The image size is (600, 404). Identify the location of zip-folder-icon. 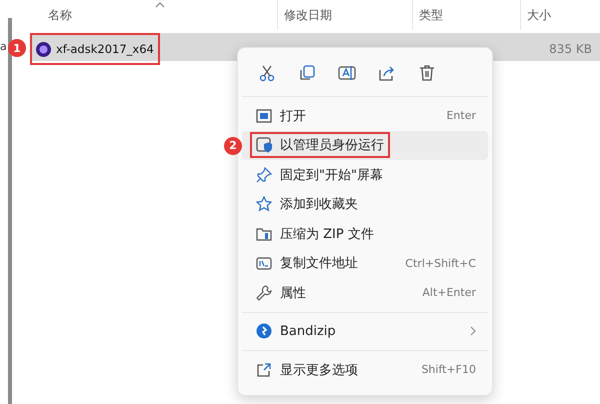
(264, 233).